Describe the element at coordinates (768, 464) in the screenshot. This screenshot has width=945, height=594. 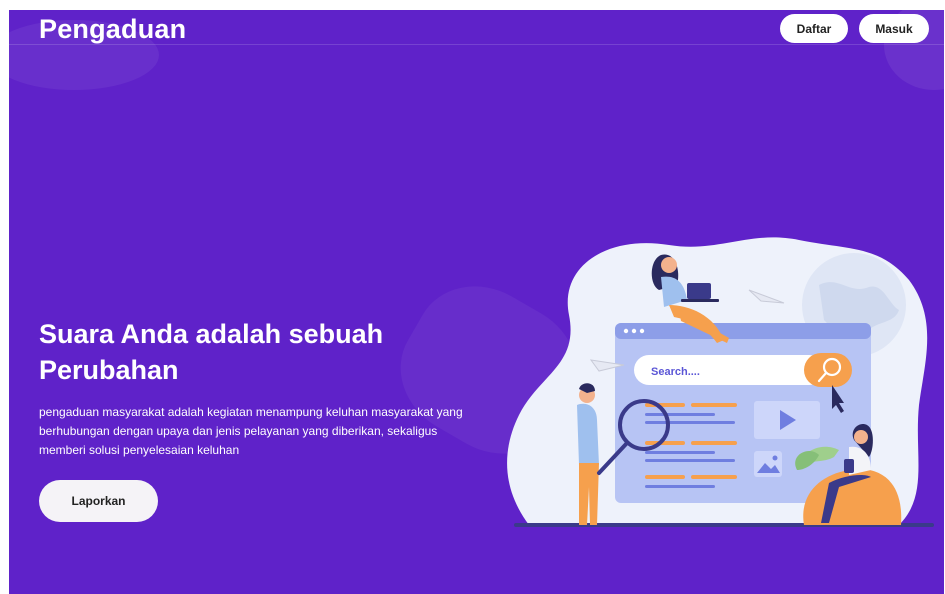
I see `image-icon` at that location.